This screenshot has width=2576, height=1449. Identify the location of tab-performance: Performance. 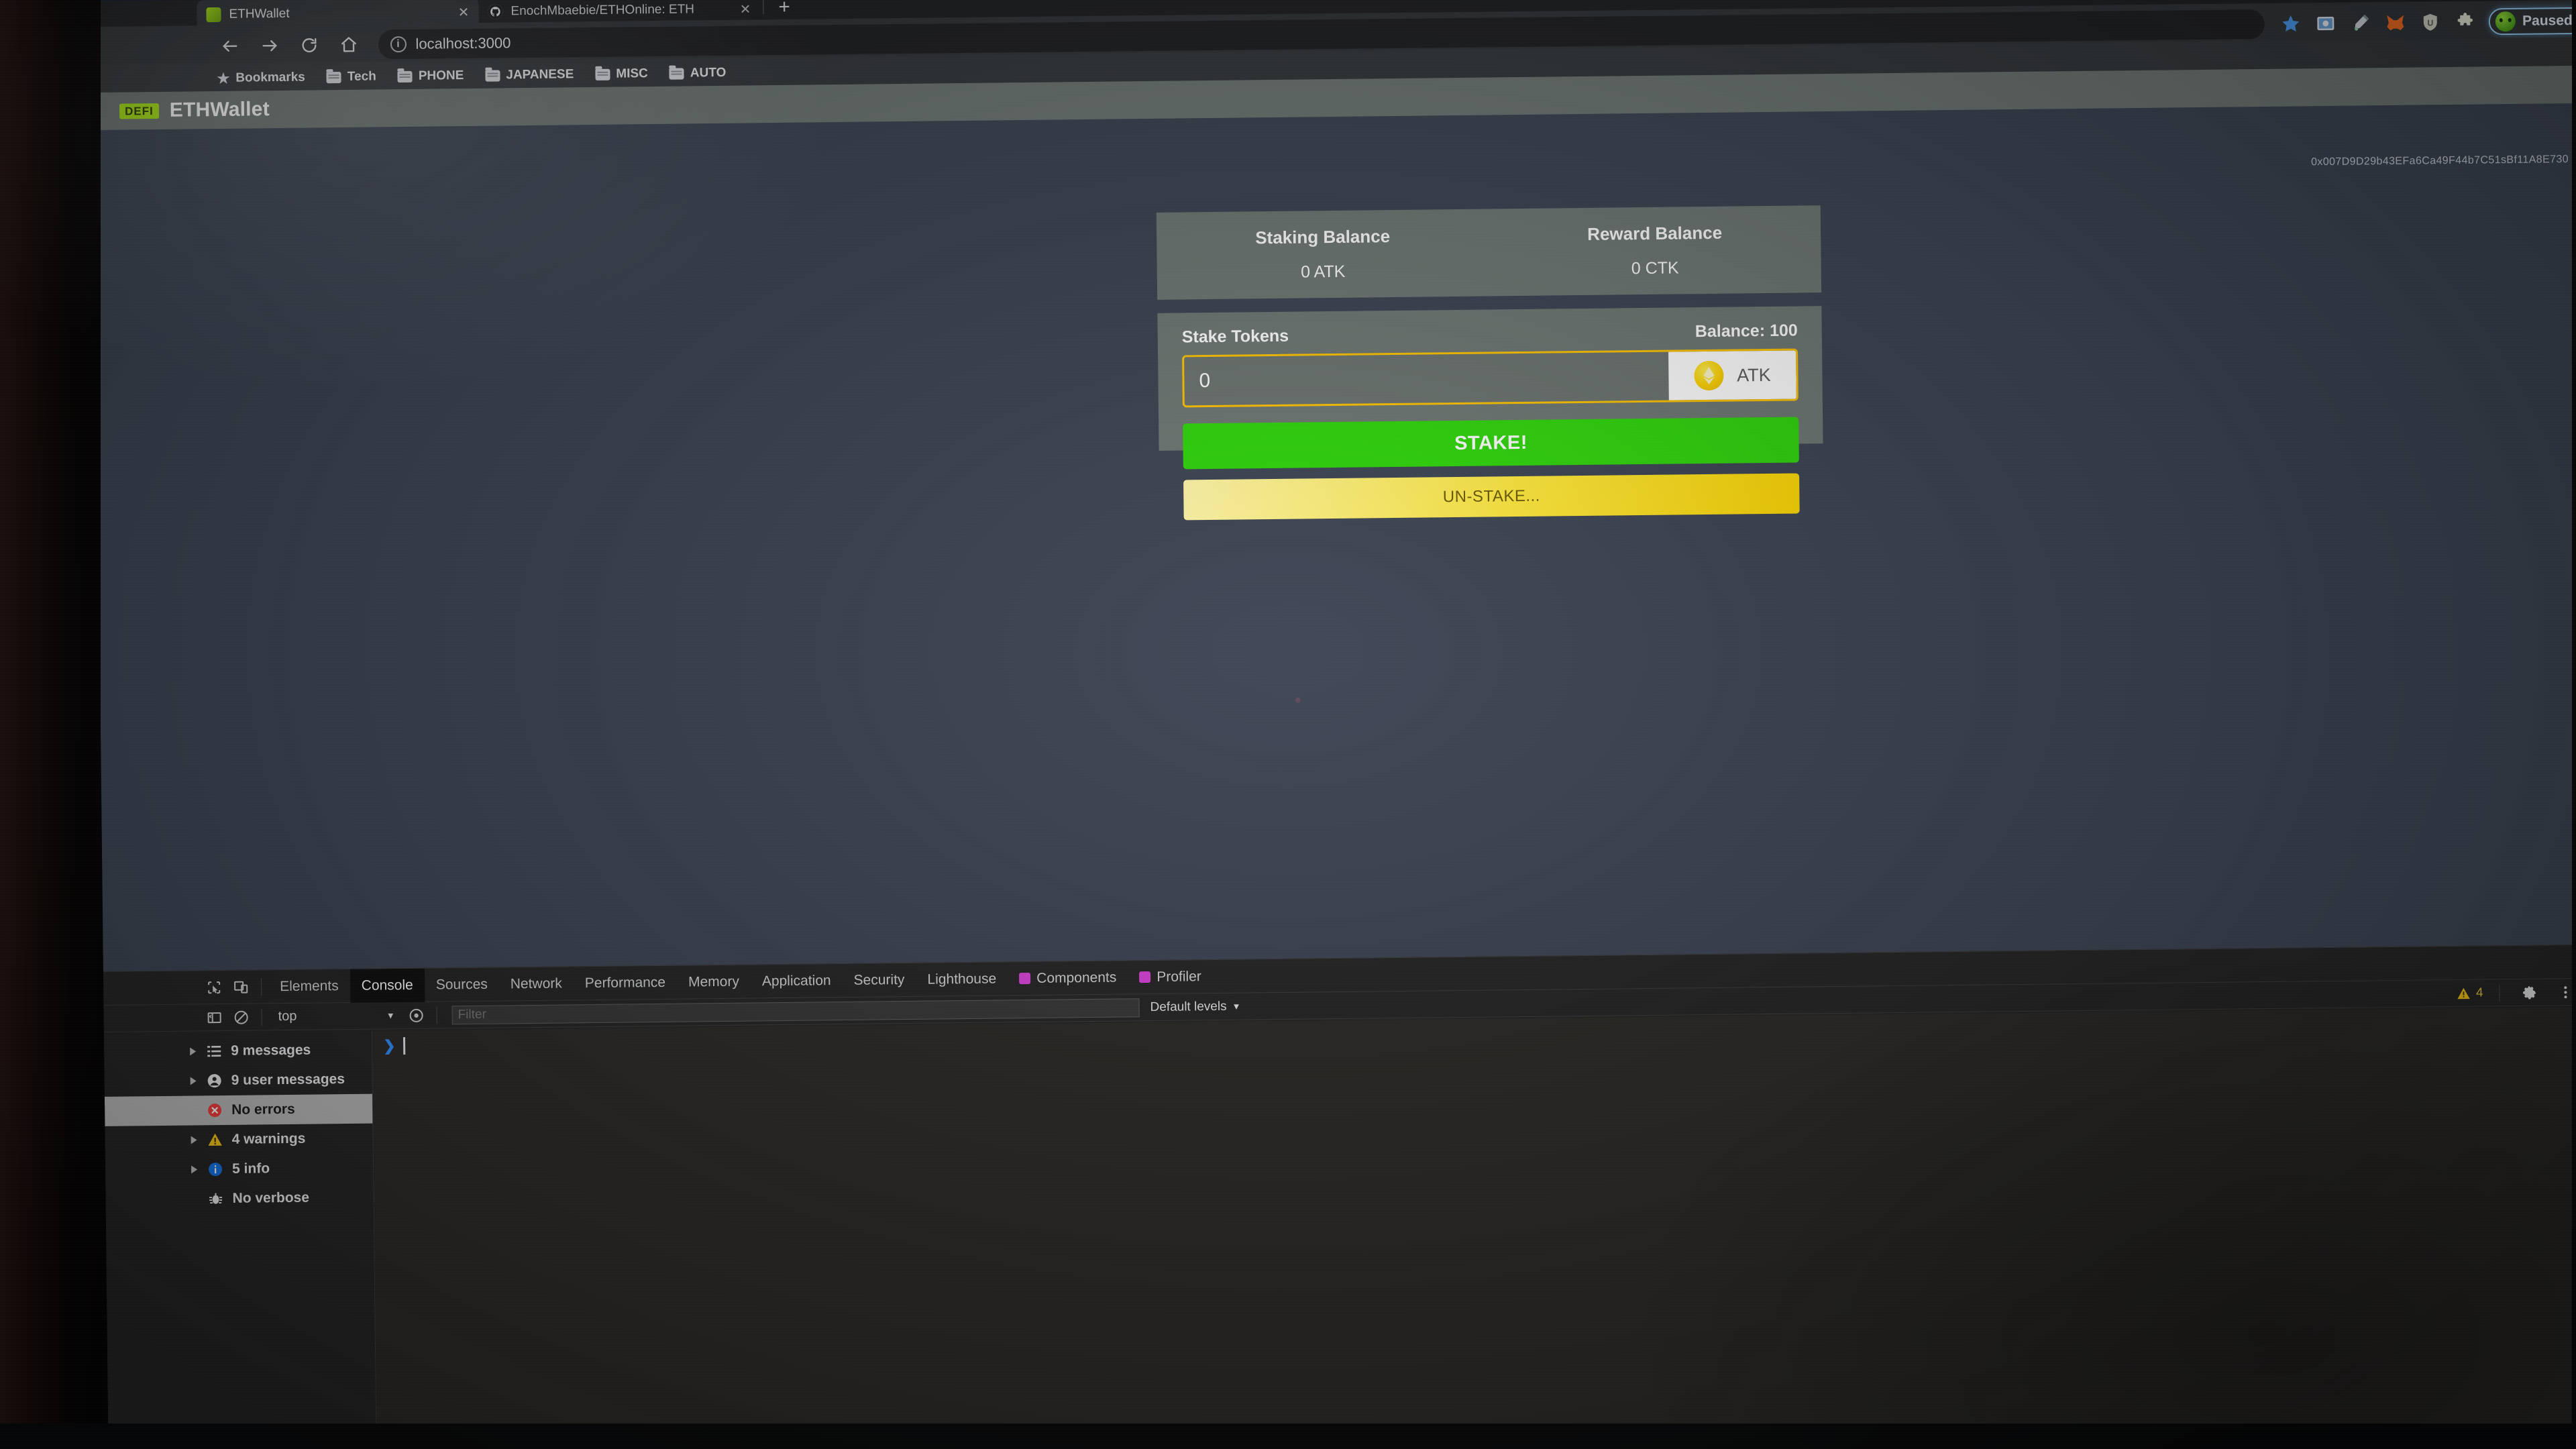
(626, 982).